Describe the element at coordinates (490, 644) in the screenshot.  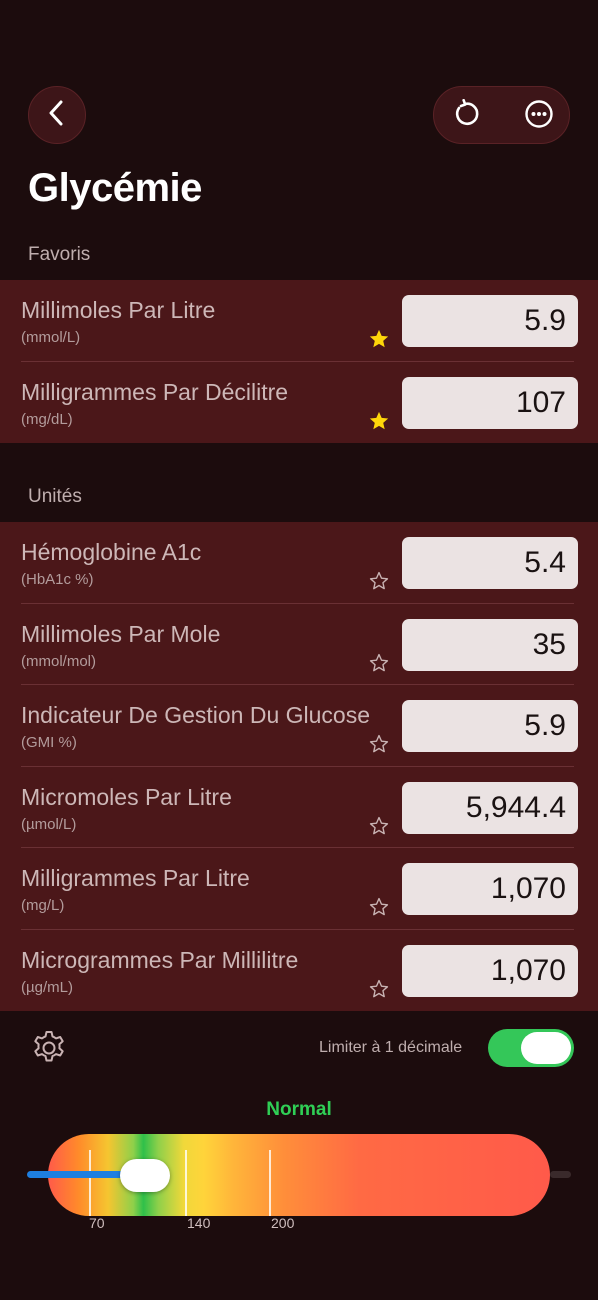
I see `value-field: 35` at that location.